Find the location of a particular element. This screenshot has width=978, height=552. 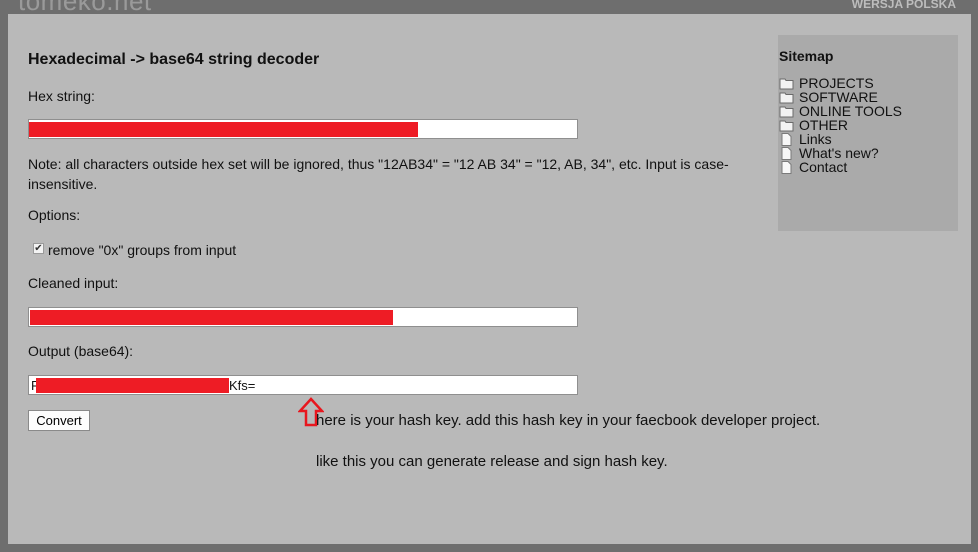

sitemap-item-software: SOFTWARE is located at coordinates (840, 97).